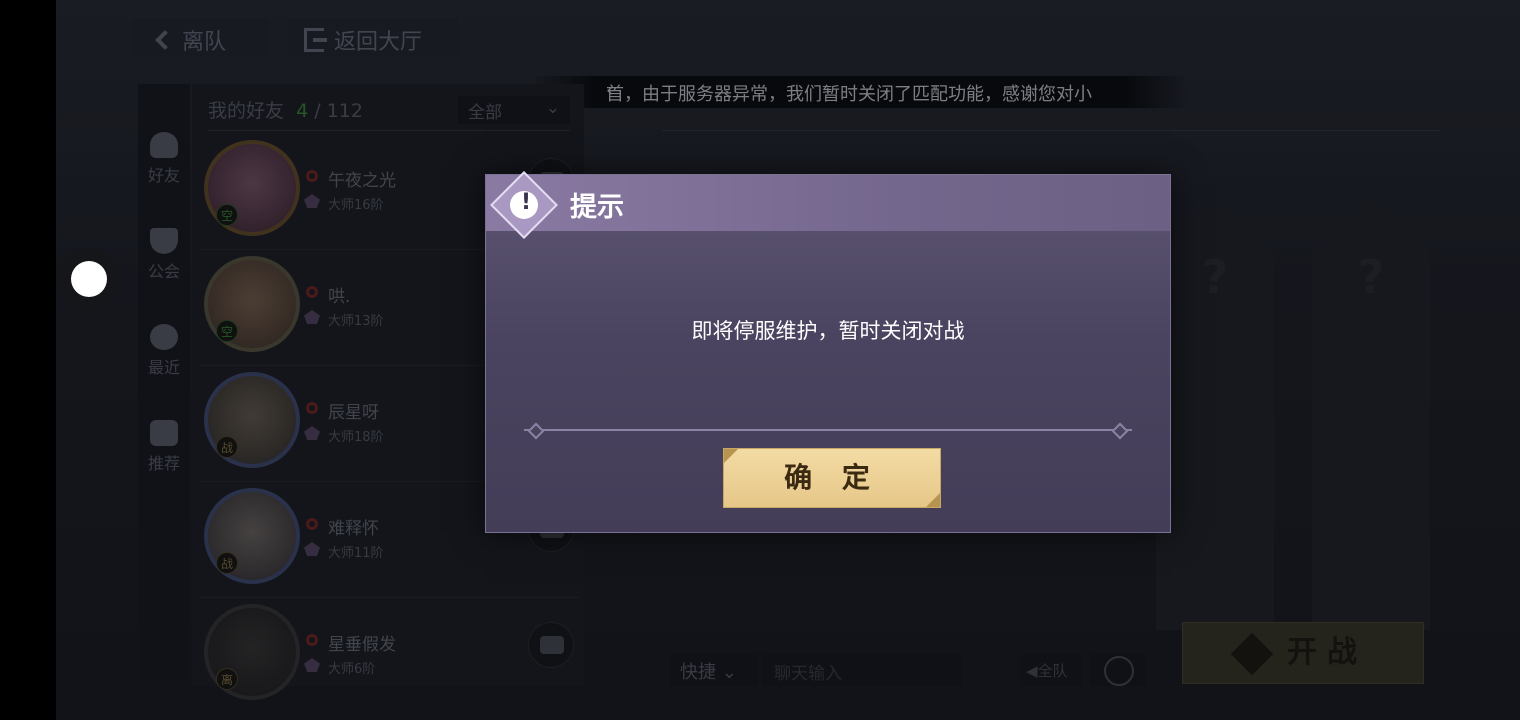  Describe the element at coordinates (89, 279) in the screenshot. I see `floating-assist-button` at that location.